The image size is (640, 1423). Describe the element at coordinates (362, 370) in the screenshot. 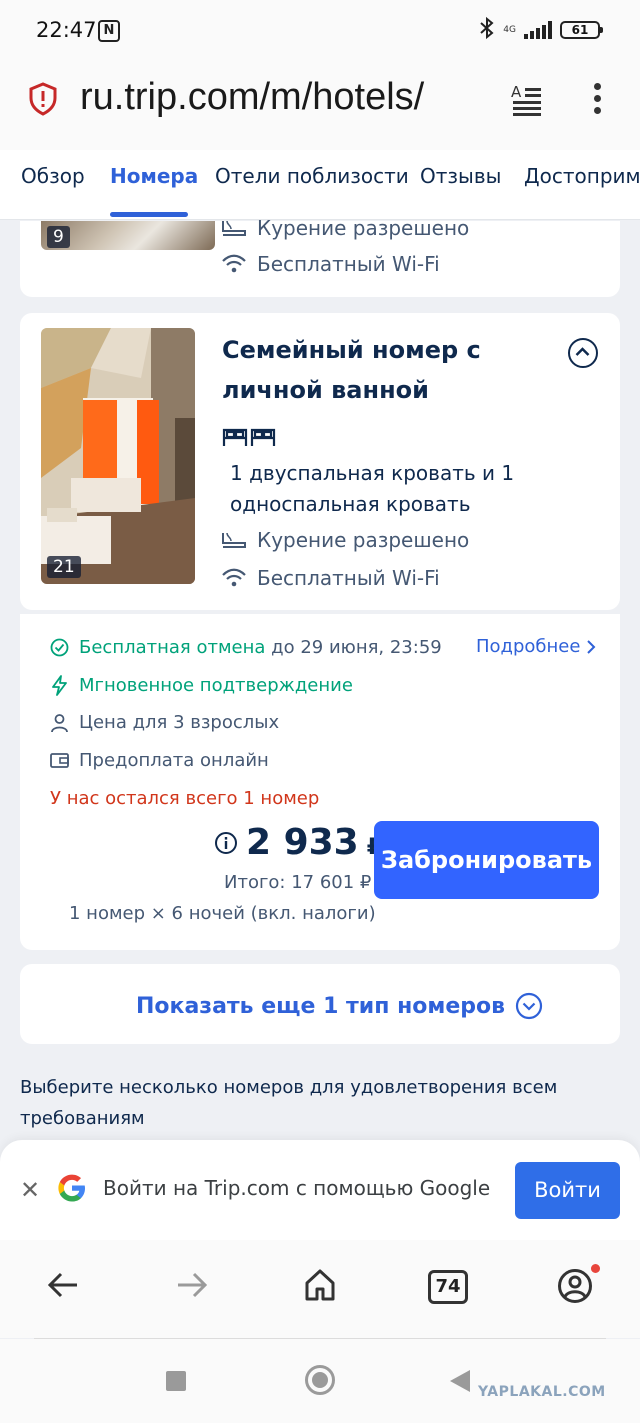

I see `room-title: Семейный номер с личной ванной` at that location.